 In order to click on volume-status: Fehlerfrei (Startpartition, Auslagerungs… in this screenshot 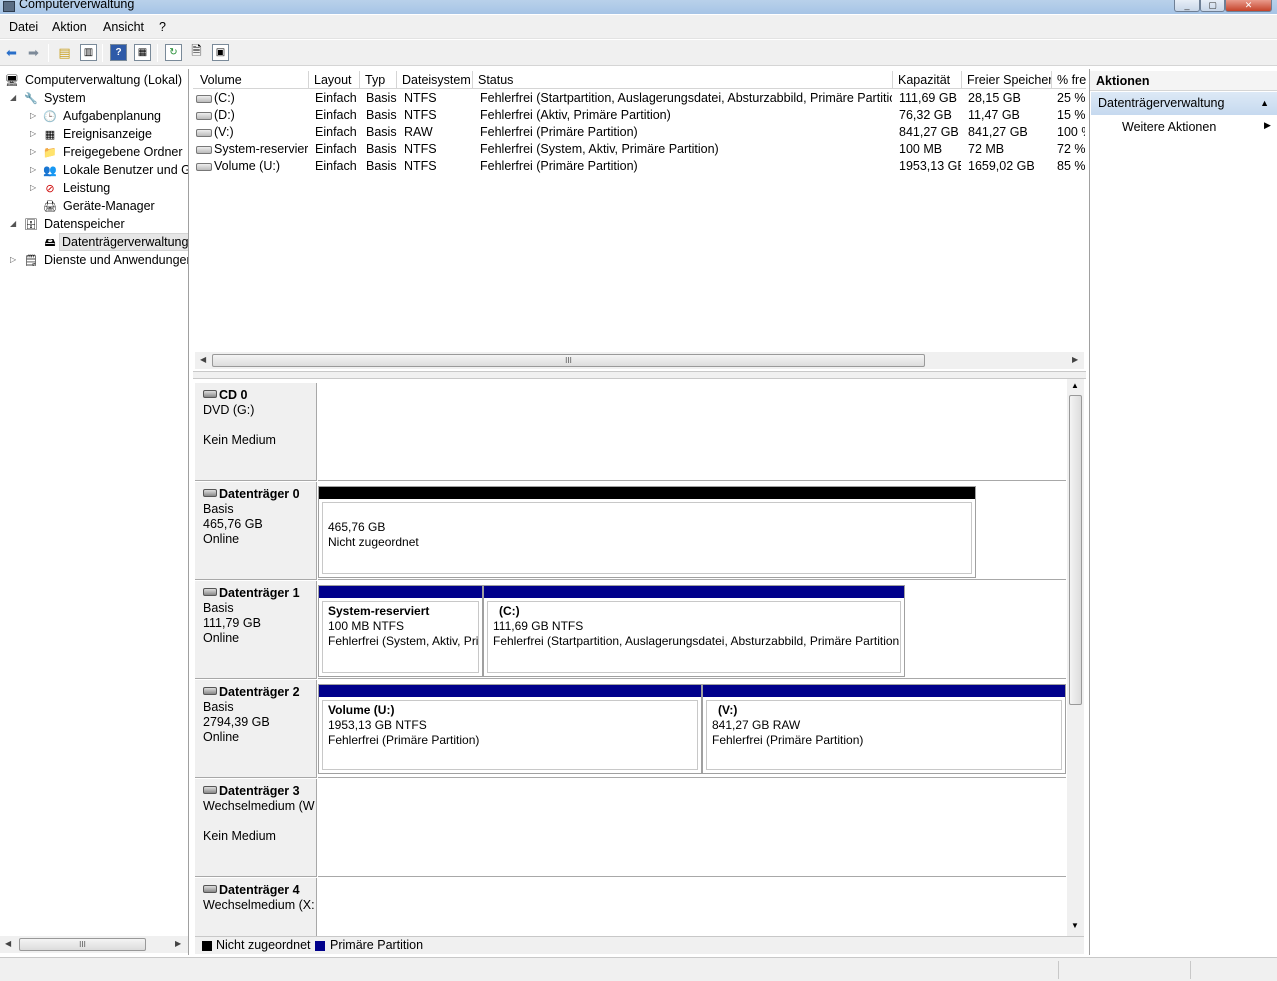, I will do `click(686, 98)`.